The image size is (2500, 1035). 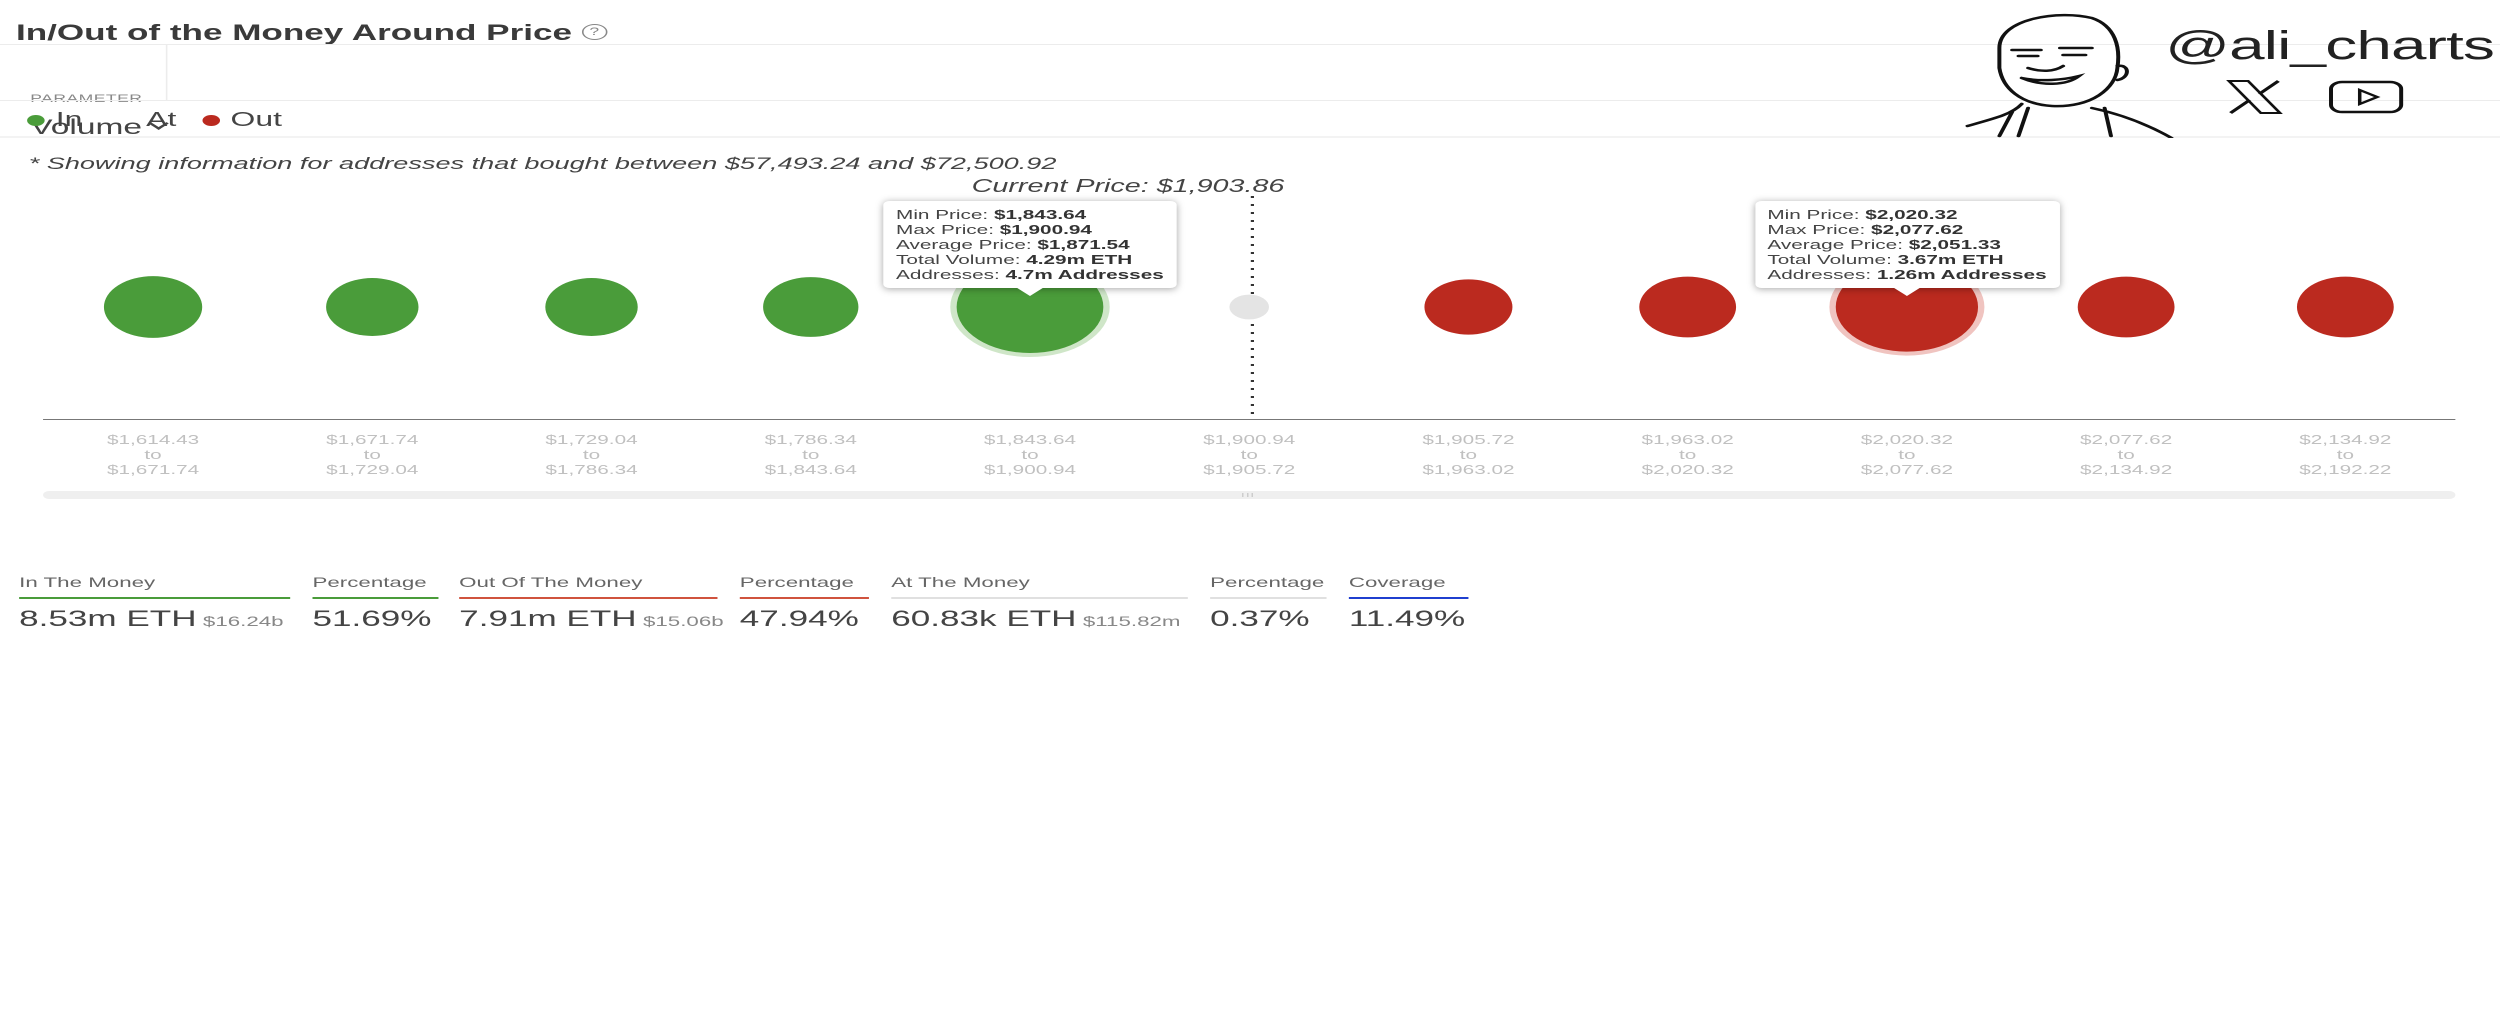 What do you see at coordinates (1397, 582) in the screenshot?
I see `summary-label: Coverage` at bounding box center [1397, 582].